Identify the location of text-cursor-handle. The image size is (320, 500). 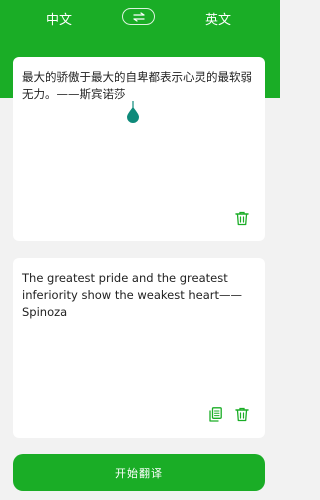
(133, 112).